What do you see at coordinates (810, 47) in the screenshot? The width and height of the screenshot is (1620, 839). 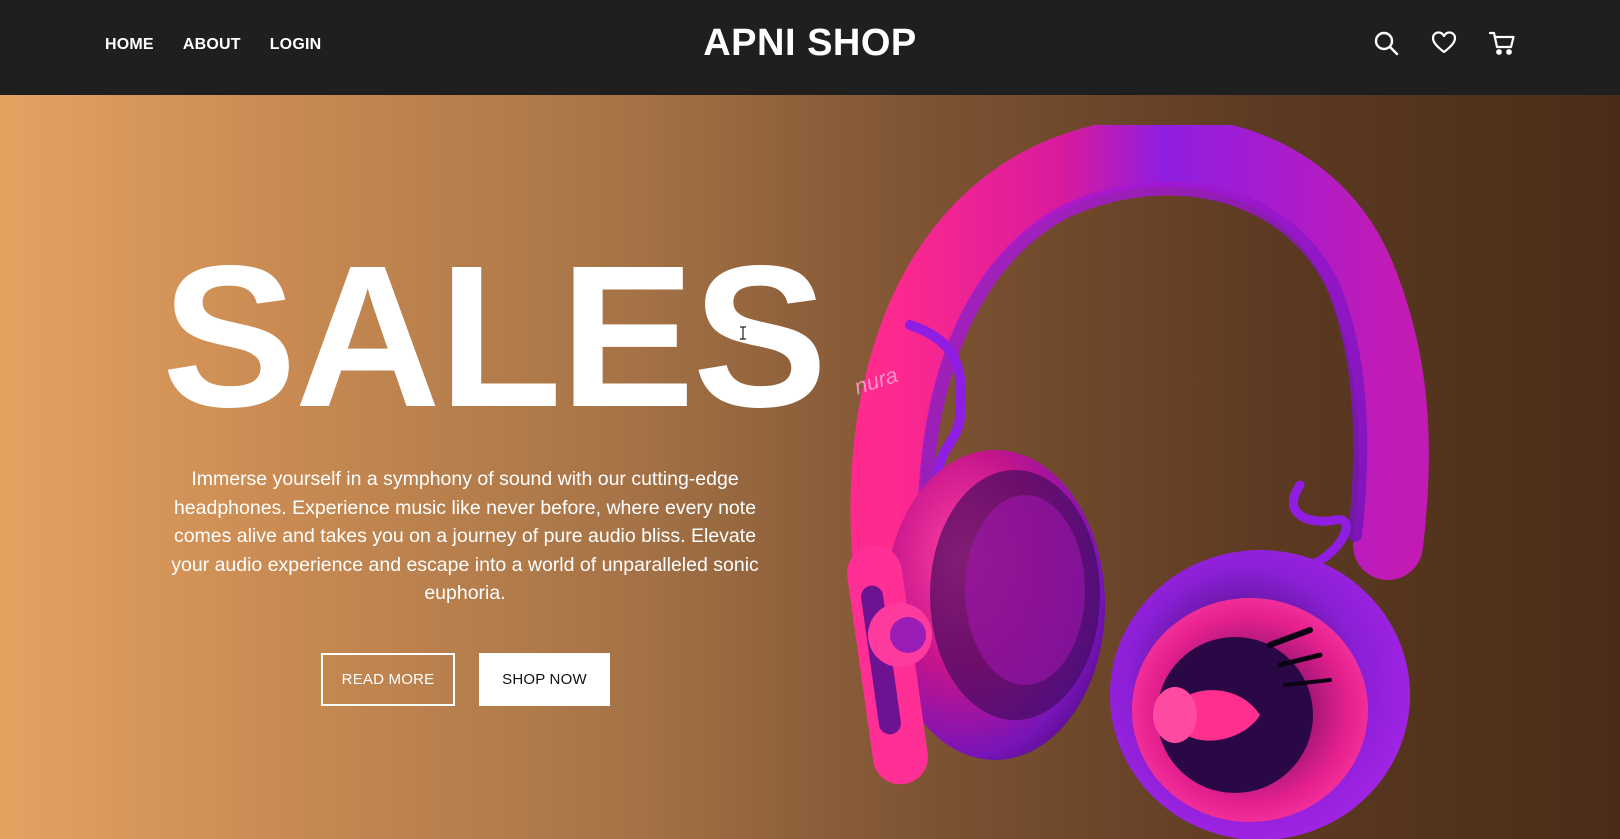 I see `navbar: HOME ABOUT LOGIN APNI SHOP` at bounding box center [810, 47].